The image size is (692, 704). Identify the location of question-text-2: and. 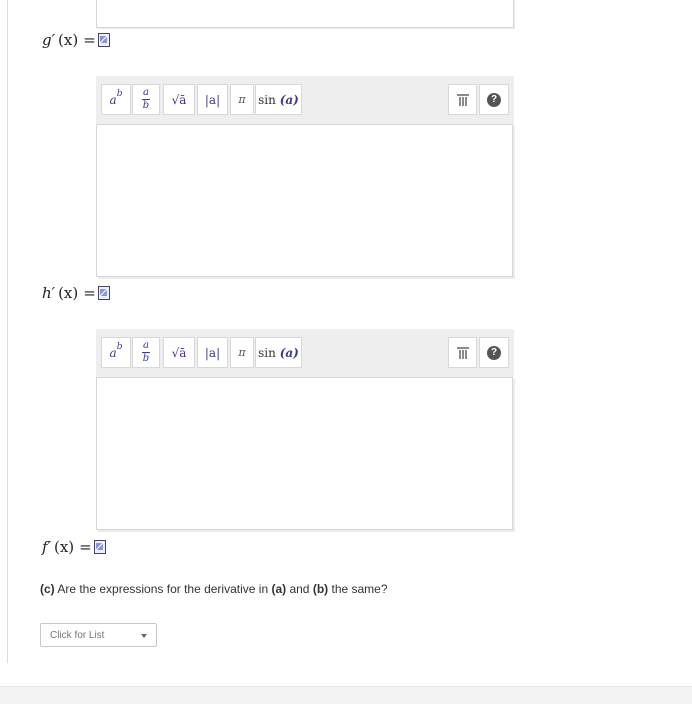
(299, 589).